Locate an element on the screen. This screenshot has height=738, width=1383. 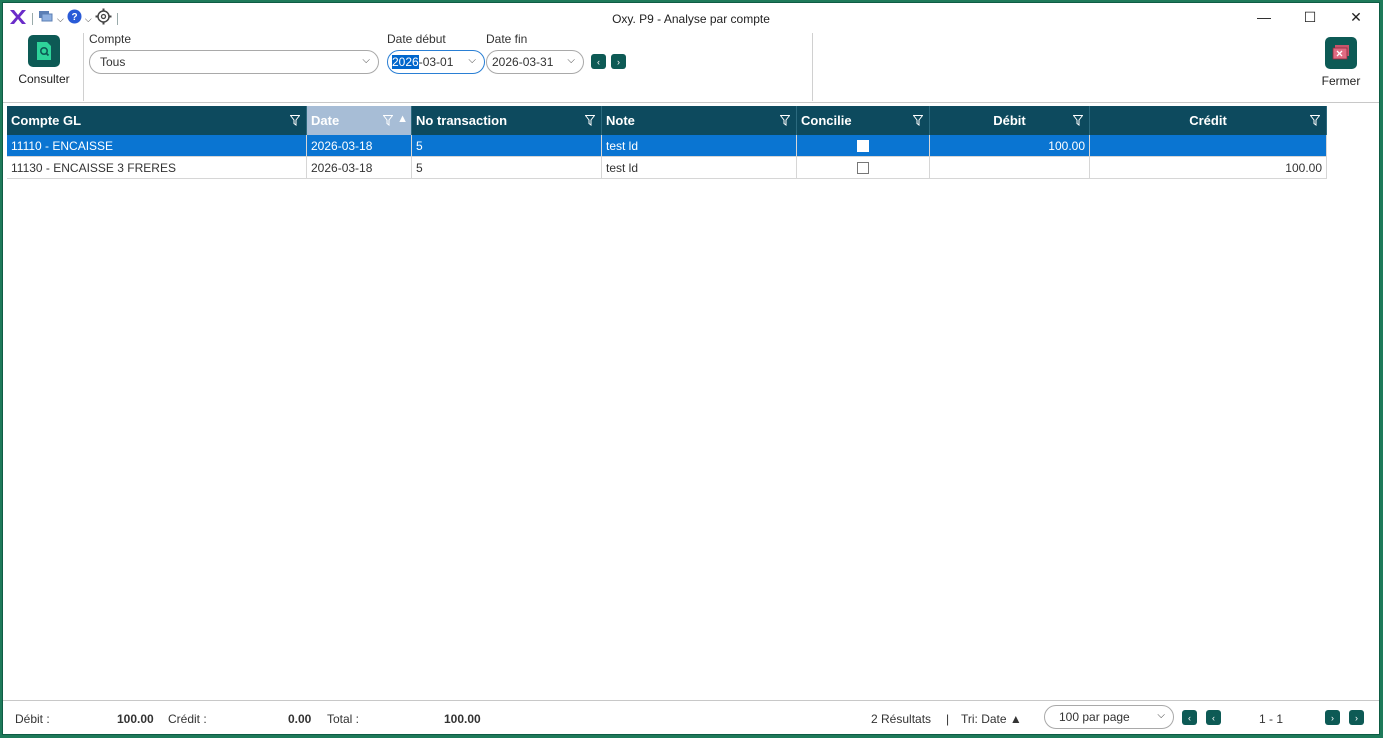
consult-button: Consulter is located at coordinates (44, 60).